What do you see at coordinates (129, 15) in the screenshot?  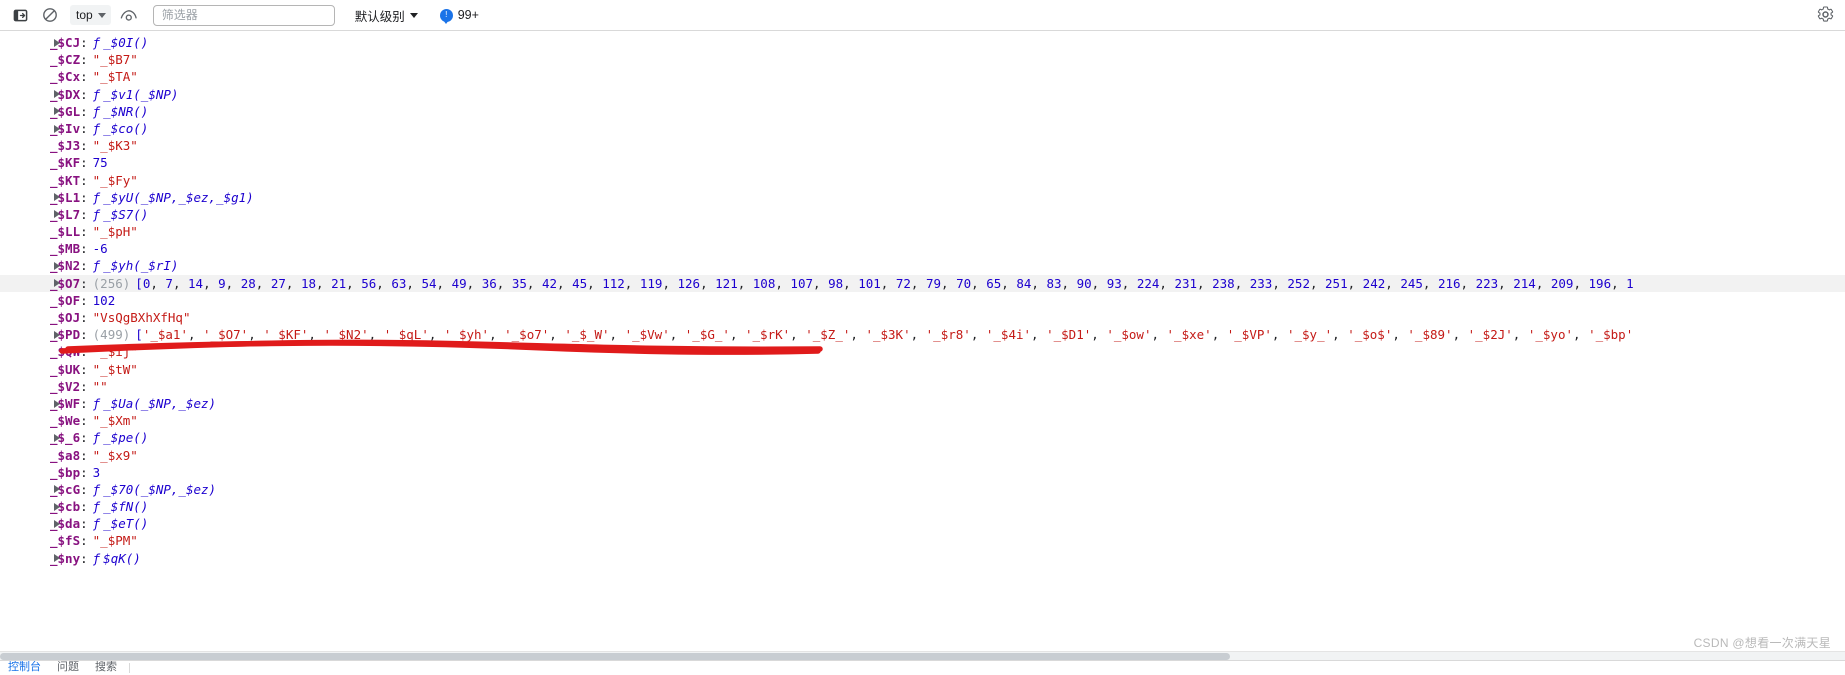 I see `live-expression-button` at bounding box center [129, 15].